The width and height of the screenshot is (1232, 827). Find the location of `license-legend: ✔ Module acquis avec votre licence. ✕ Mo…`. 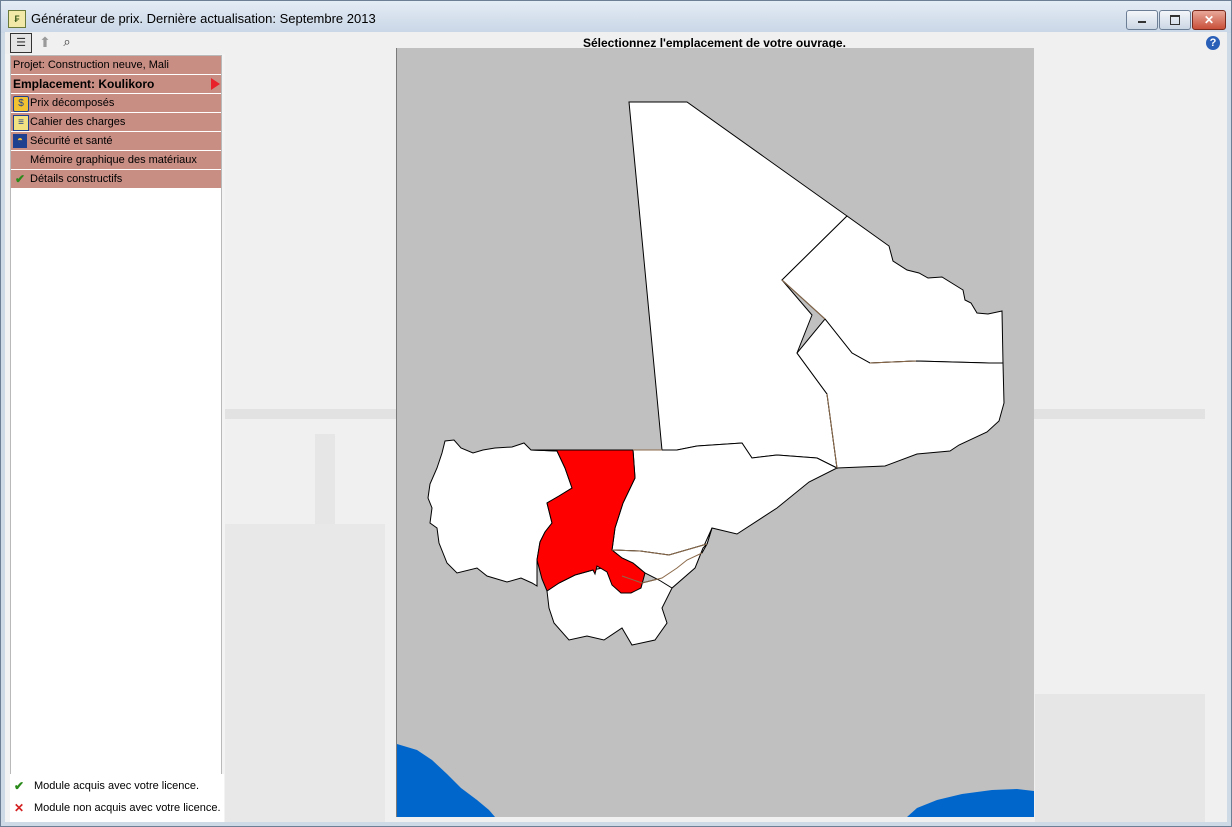

license-legend: ✔ Module acquis avec votre licence. ✕ Mo… is located at coordinates (117, 798).